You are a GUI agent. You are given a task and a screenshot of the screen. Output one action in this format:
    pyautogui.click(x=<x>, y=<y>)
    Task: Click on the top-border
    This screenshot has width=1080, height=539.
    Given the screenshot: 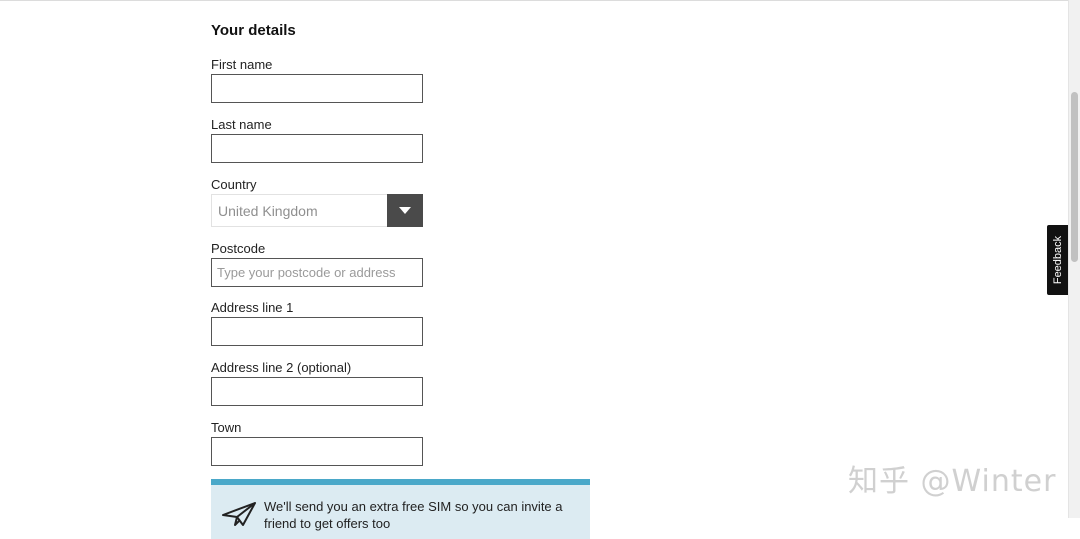 What is the action you would take?
    pyautogui.click(x=534, y=0)
    